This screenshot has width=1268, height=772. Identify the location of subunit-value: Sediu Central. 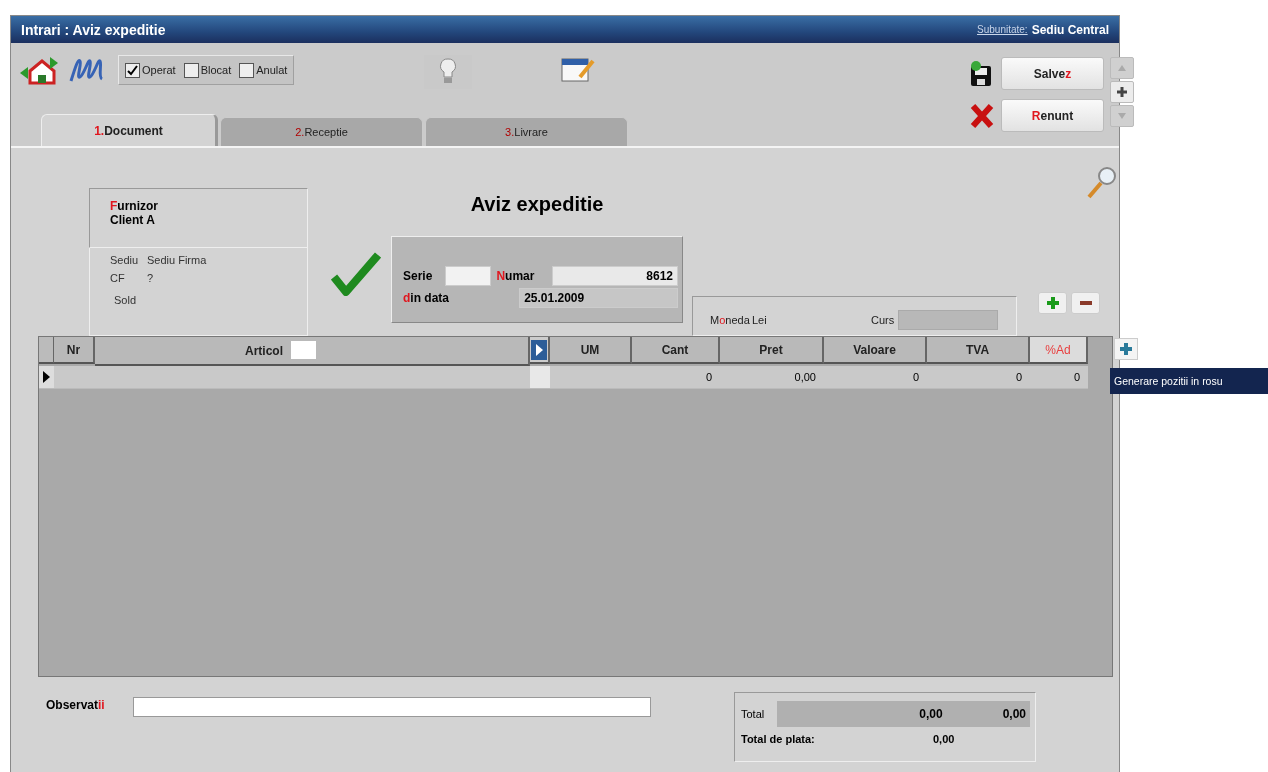
(1070, 29).